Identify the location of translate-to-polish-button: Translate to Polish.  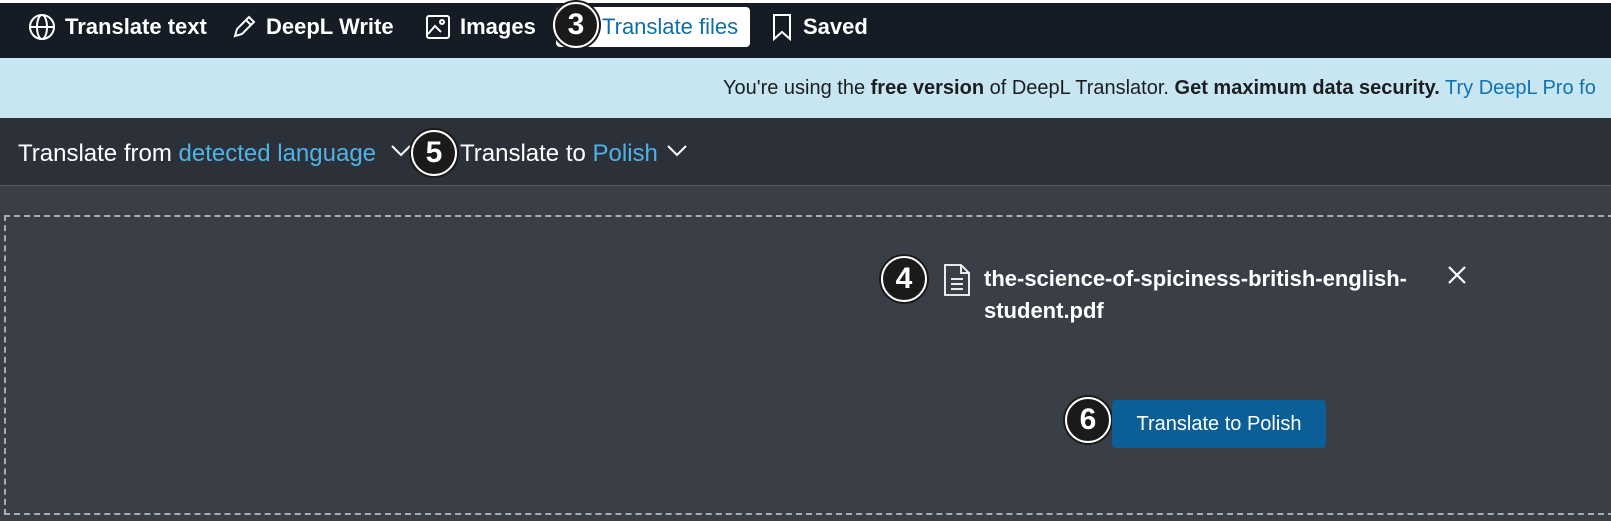
(1219, 424).